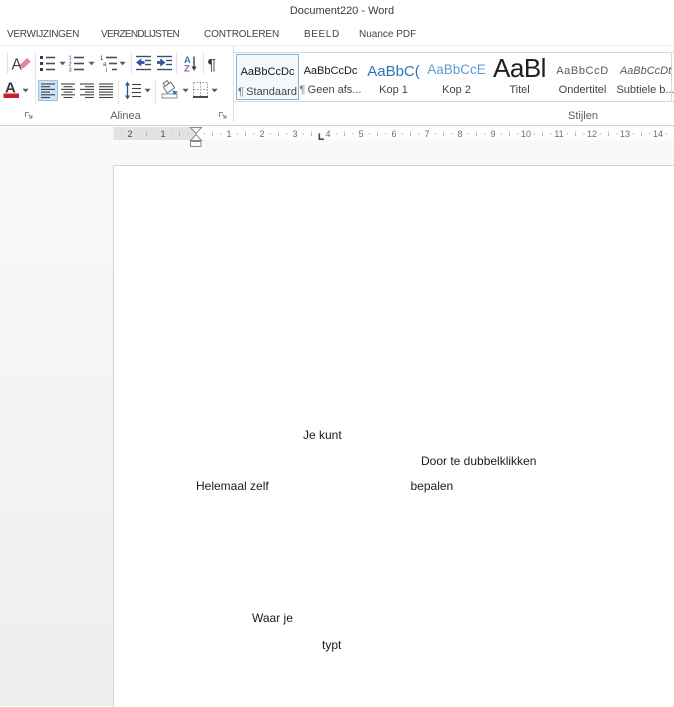 The width and height of the screenshot is (674, 707). Describe the element at coordinates (426, 134) in the screenshot. I see `svg-text: 7` at that location.